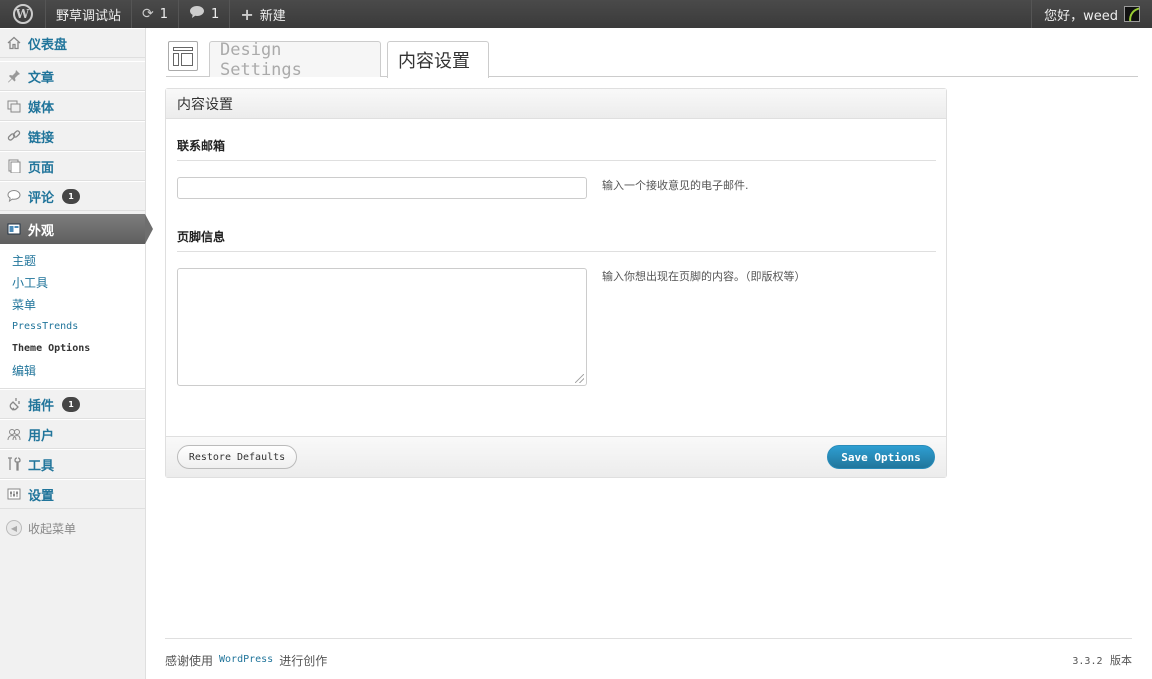 The width and height of the screenshot is (1152, 679). Describe the element at coordinates (201, 146) in the screenshot. I see `email-section-title: 联系邮箱` at that location.